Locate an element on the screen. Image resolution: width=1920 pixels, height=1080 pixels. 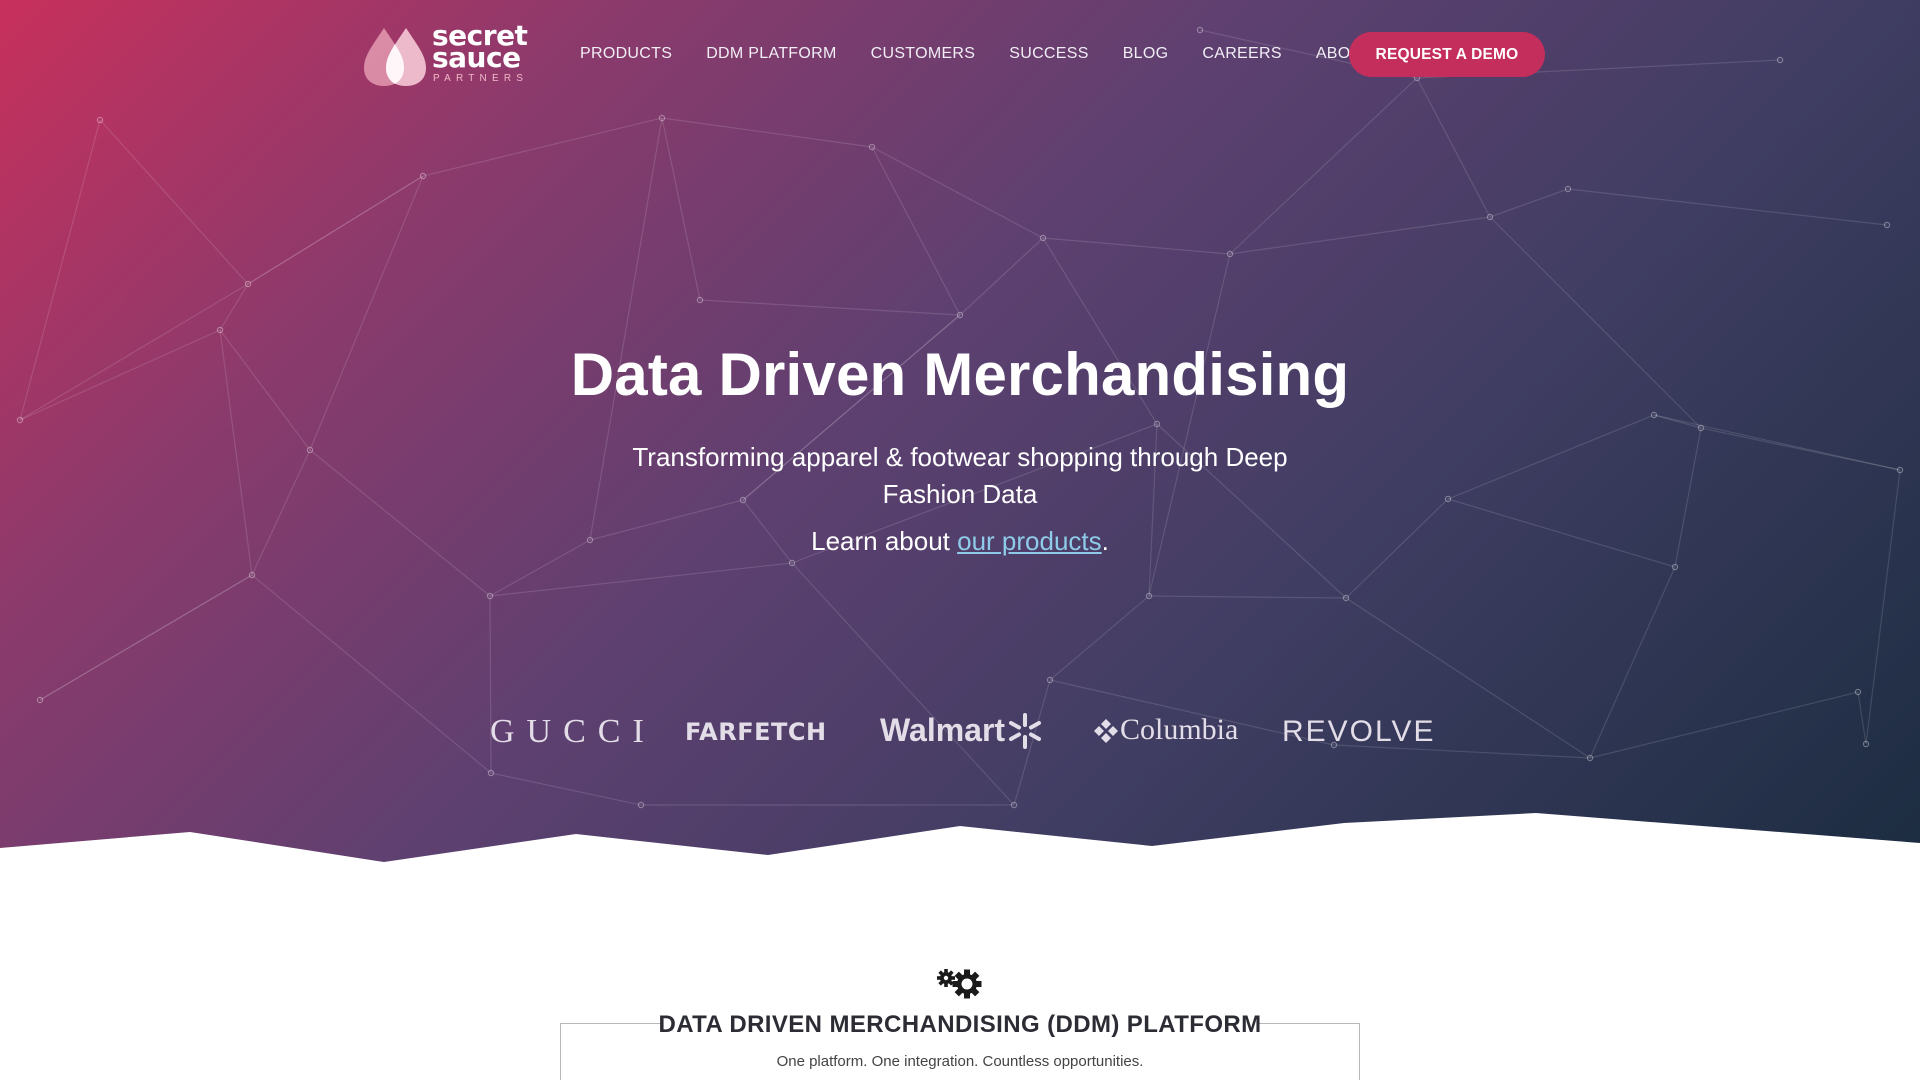
hero-learn-line: Learn about our products. is located at coordinates (960, 541).